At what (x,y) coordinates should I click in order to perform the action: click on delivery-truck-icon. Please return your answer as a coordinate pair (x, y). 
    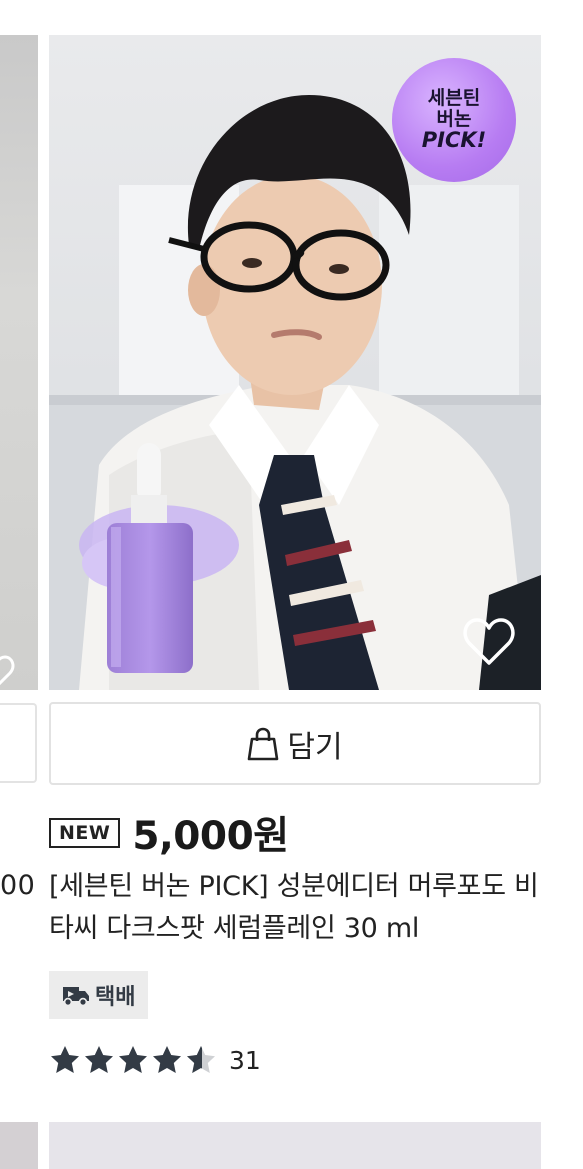
    Looking at the image, I should click on (76, 997).